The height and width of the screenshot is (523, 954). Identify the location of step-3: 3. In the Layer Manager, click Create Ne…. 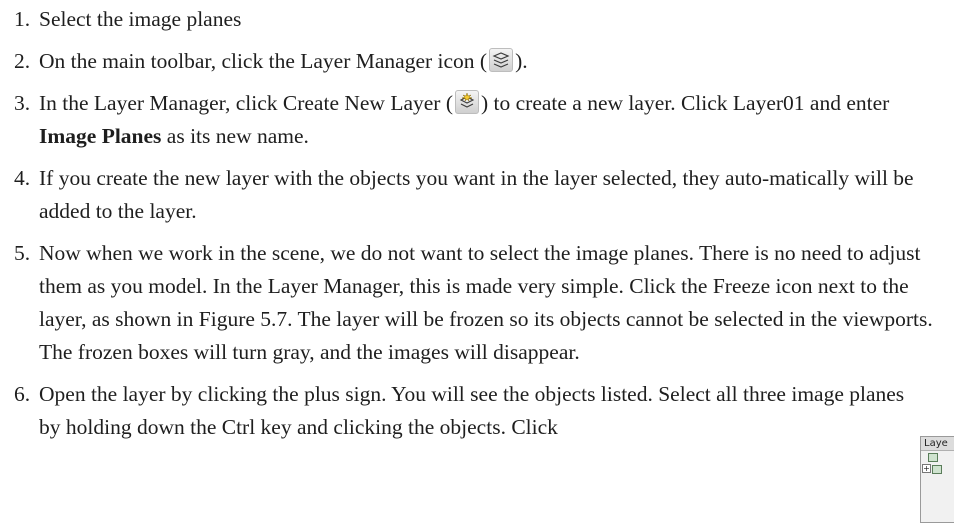
(479, 120).